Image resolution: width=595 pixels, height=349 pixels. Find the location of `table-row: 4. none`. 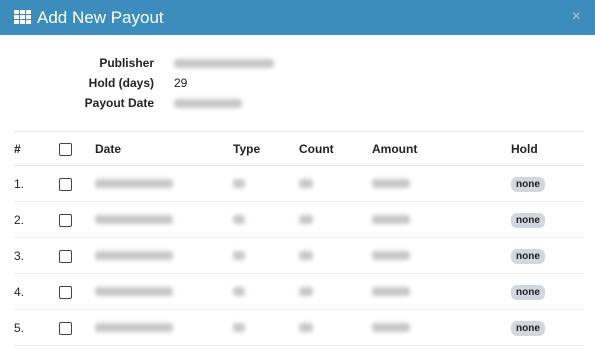

table-row: 4. none is located at coordinates (299, 291).